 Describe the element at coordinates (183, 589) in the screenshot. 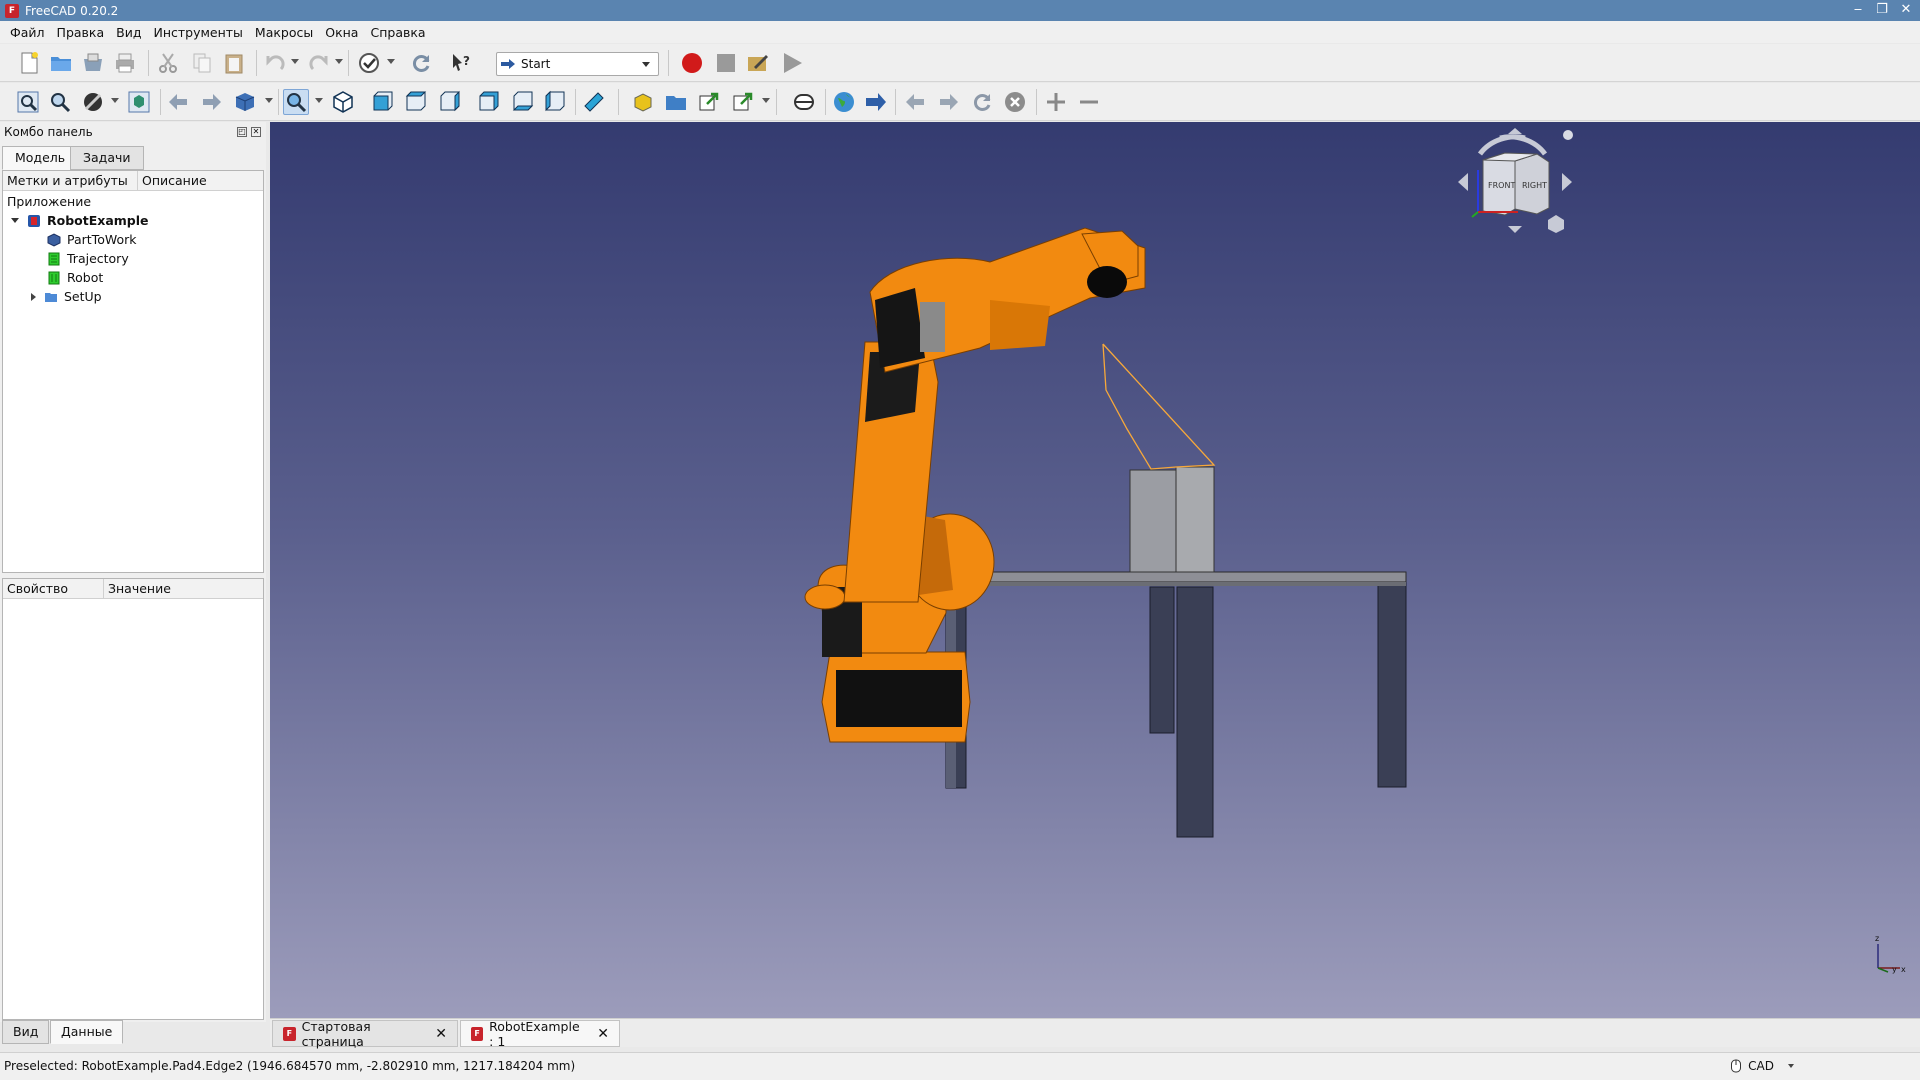

I see `property-header-value: Значение` at that location.